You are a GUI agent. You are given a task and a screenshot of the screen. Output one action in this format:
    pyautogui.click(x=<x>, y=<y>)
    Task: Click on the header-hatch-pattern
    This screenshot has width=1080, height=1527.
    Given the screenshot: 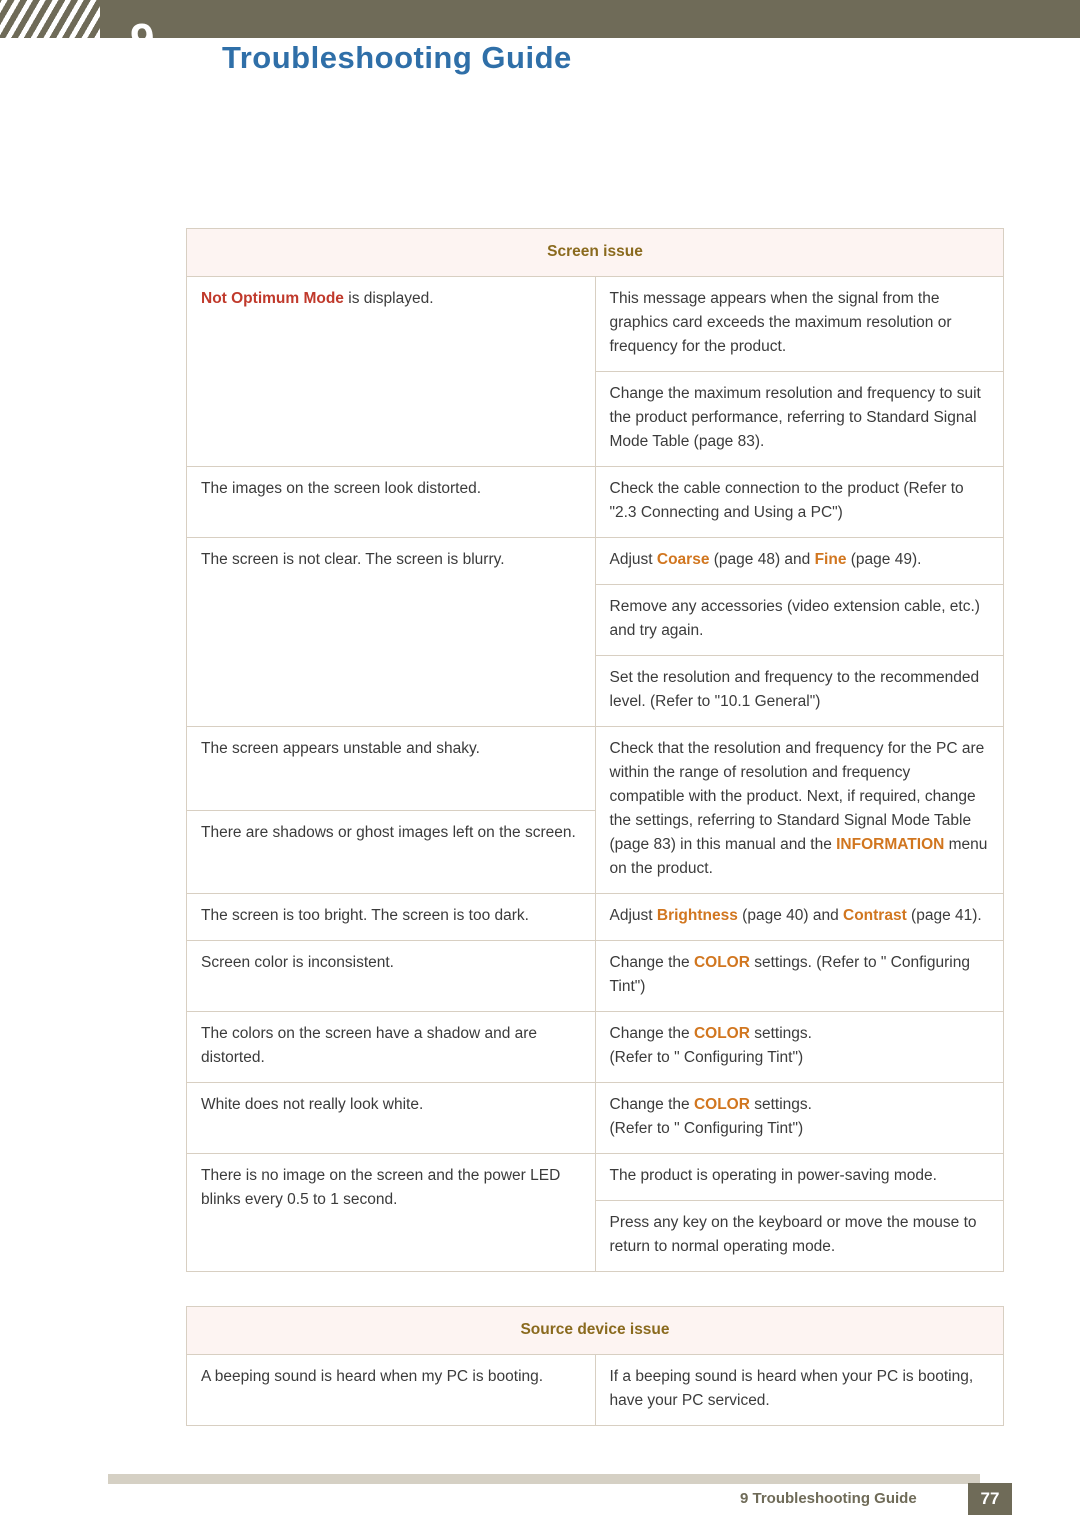 What is the action you would take?
    pyautogui.click(x=50, y=19)
    